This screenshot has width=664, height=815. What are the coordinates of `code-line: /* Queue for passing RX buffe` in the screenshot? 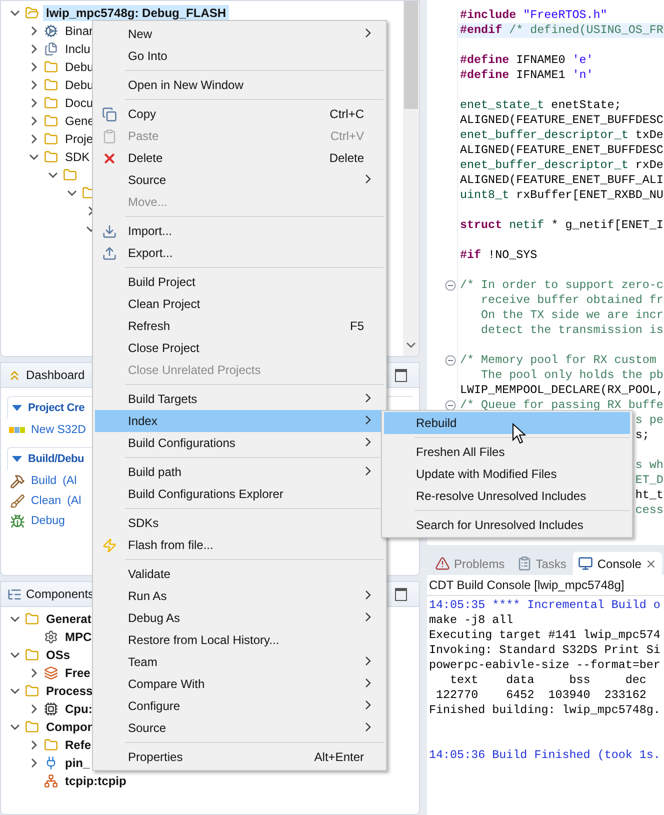 It's located at (561, 405).